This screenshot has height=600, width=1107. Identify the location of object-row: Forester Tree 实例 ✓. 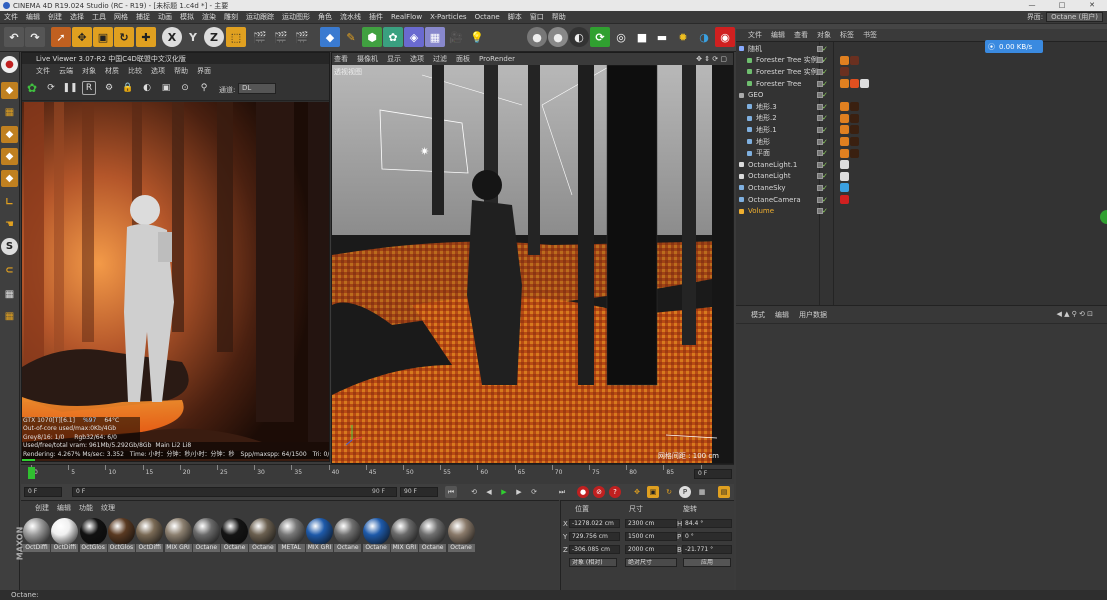
(921, 72).